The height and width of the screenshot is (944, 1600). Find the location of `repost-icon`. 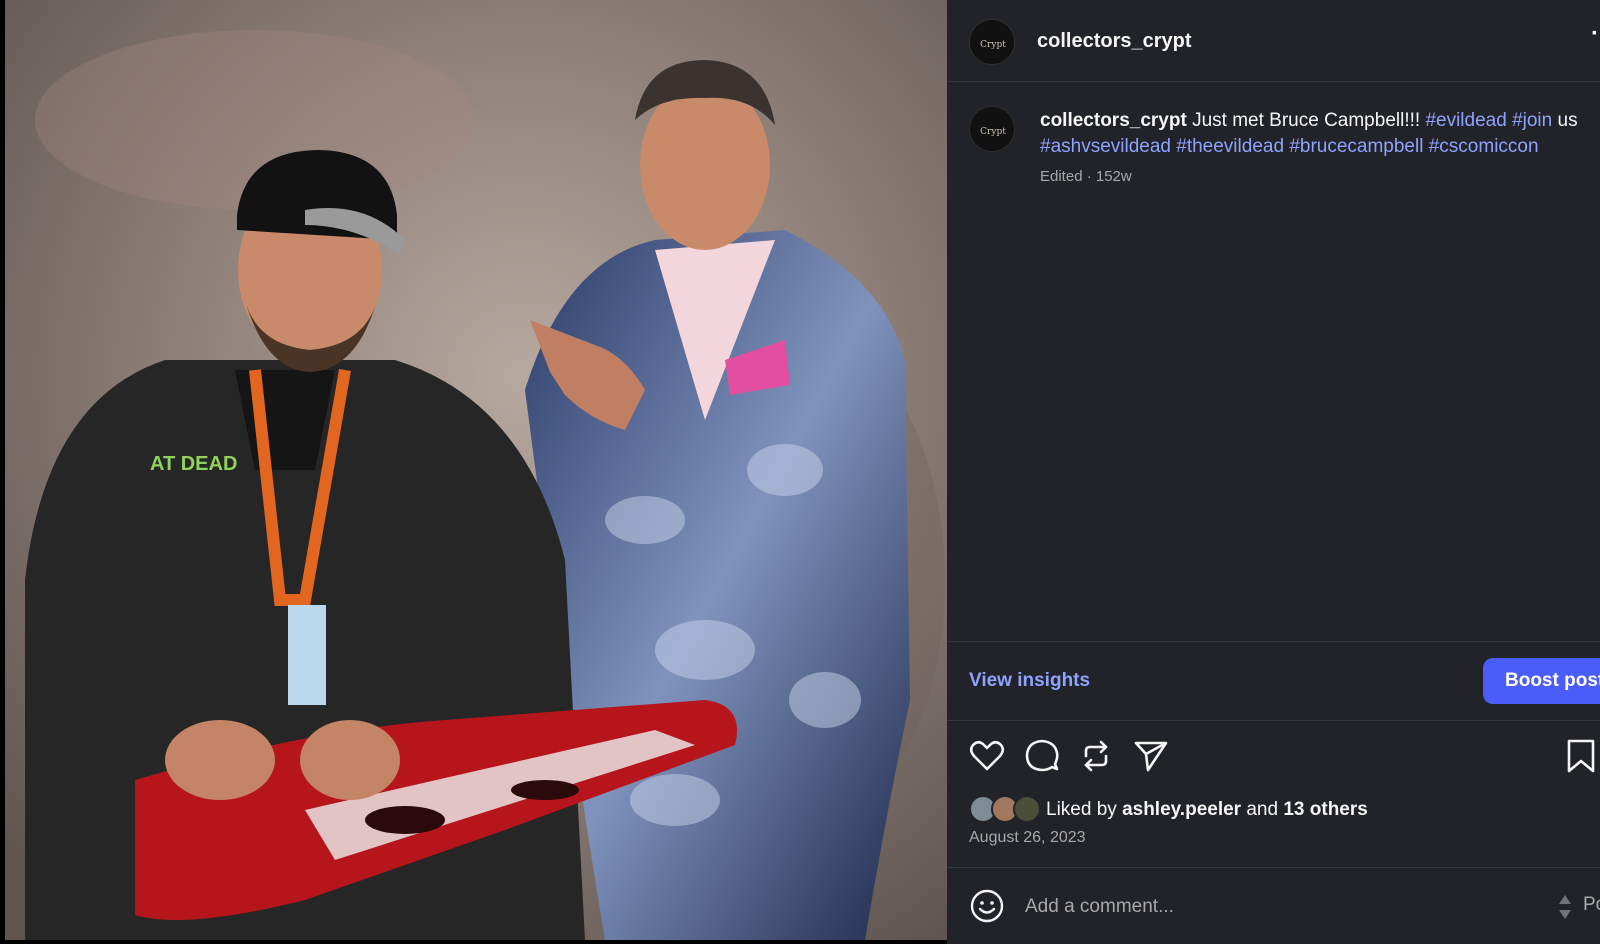

repost-icon is located at coordinates (1096, 756).